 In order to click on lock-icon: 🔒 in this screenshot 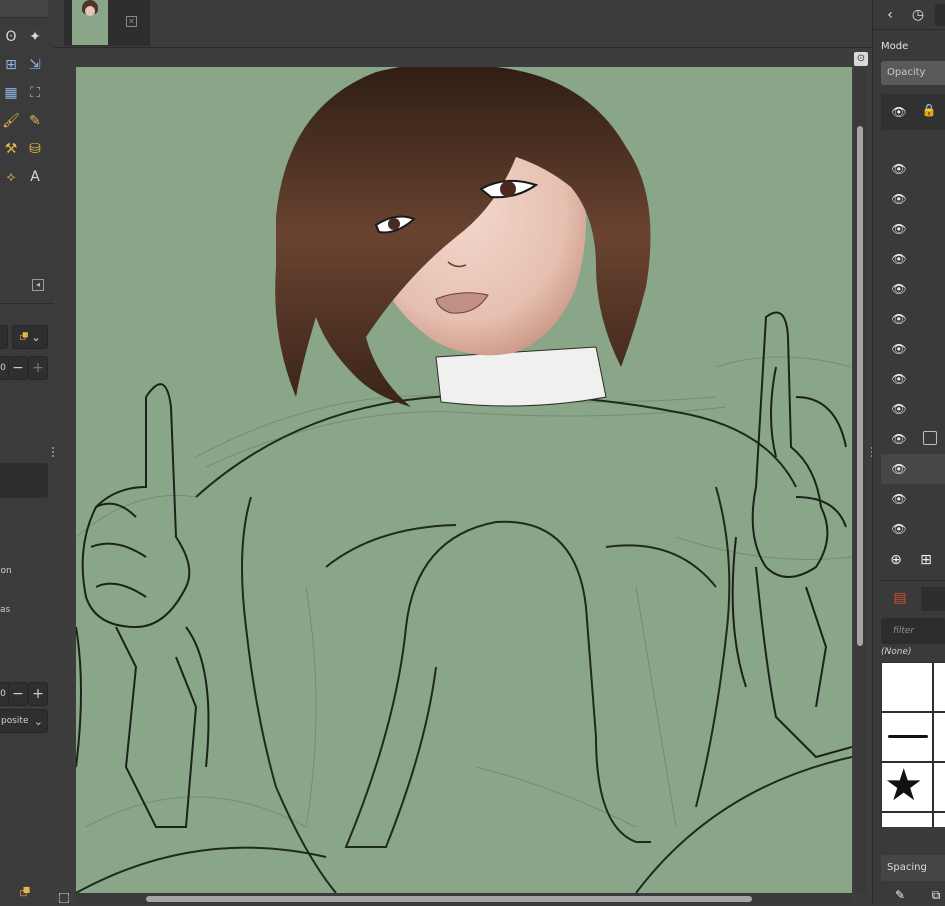, I will do `click(929, 111)`.